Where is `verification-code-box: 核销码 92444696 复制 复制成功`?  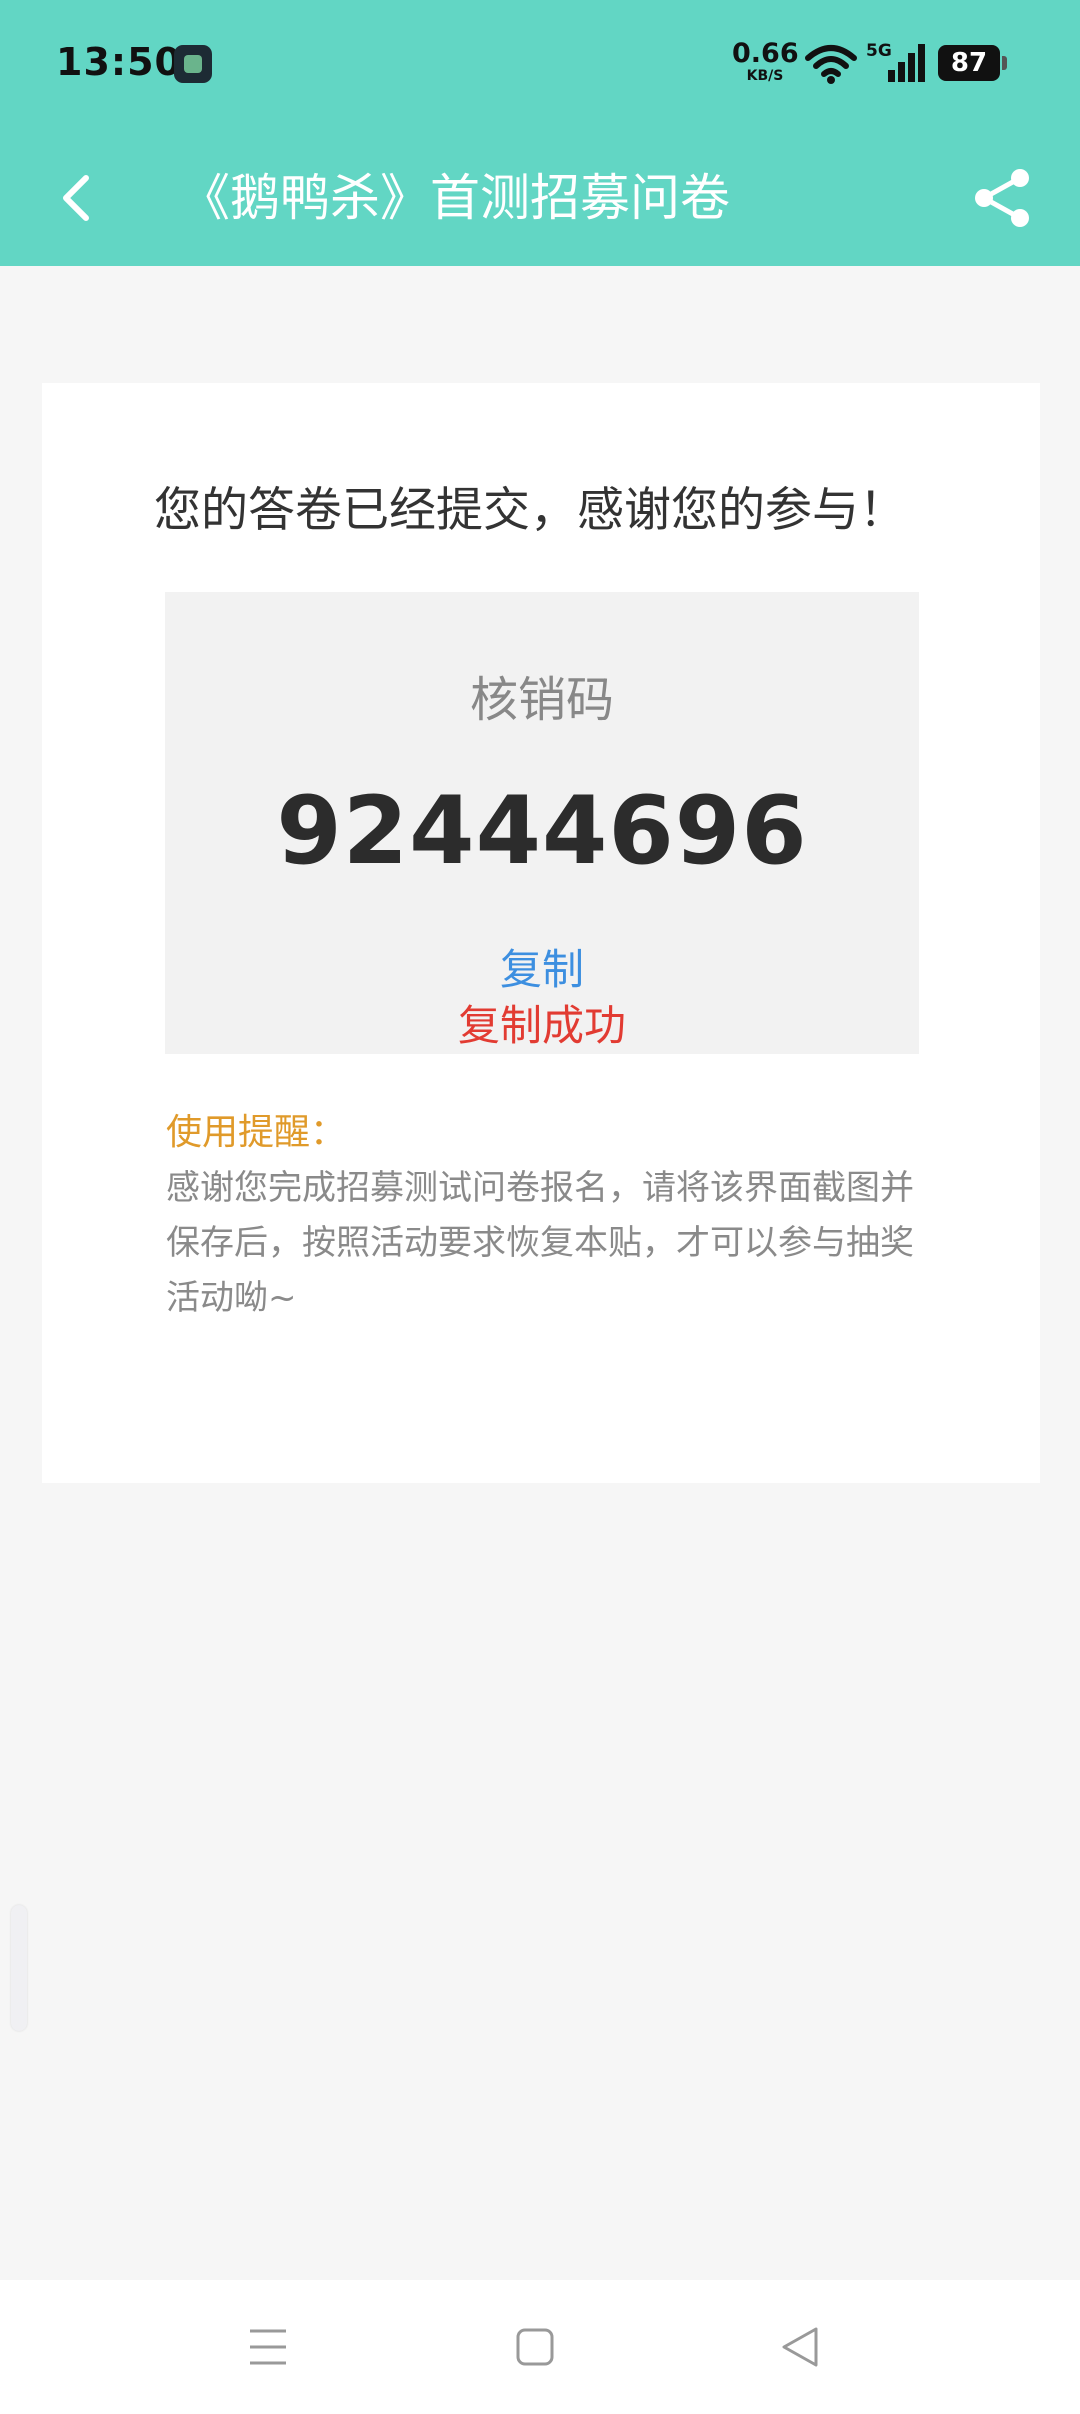 verification-code-box: 核销码 92444696 复制 复制成功 is located at coordinates (542, 823).